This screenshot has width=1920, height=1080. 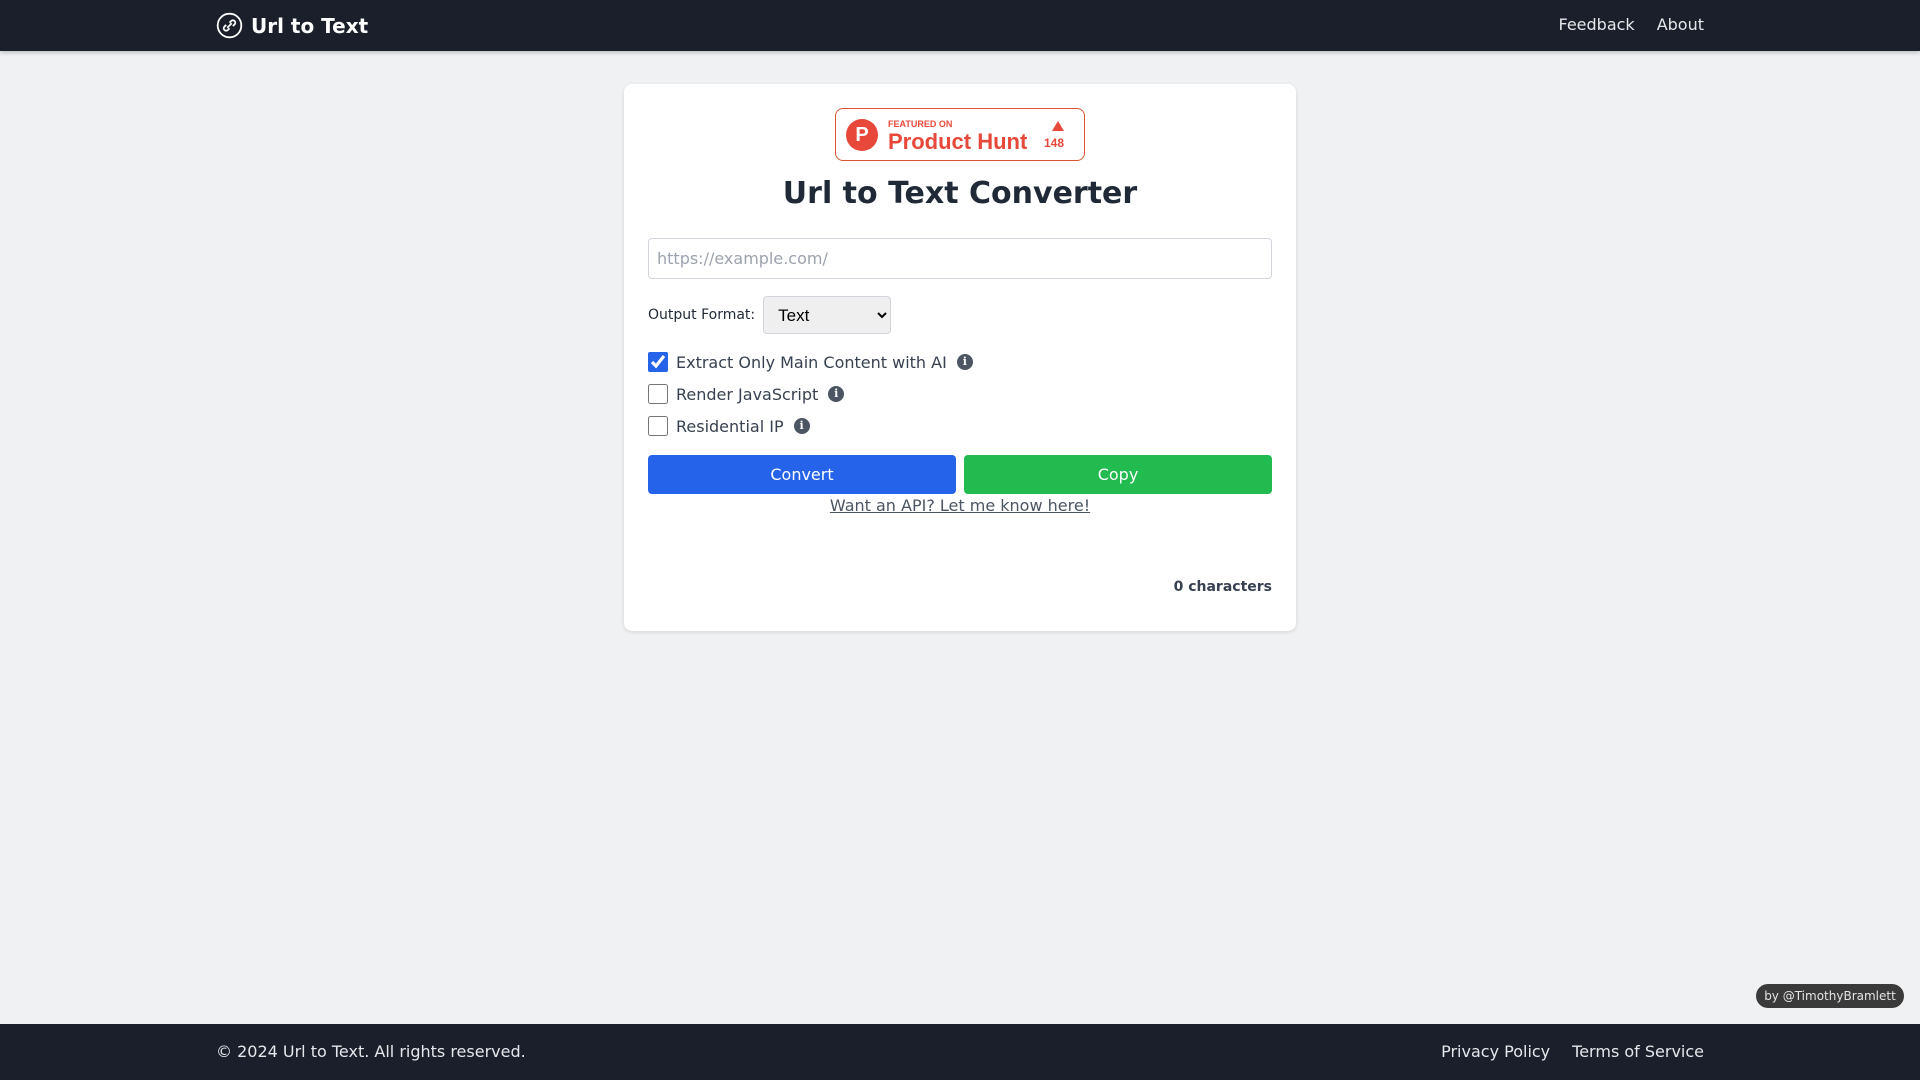 I want to click on badge-featured-text: FEATURED ON, so click(x=920, y=124).